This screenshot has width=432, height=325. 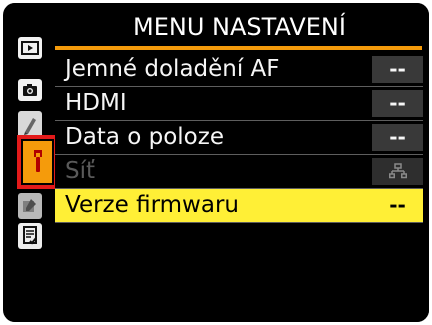 I want to click on menu-item-hdmi: HDMI --, so click(x=239, y=104).